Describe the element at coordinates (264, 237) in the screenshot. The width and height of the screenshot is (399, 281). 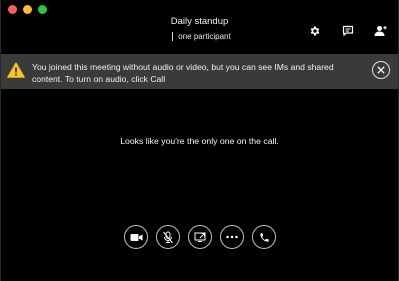
I see `phone-icon` at that location.